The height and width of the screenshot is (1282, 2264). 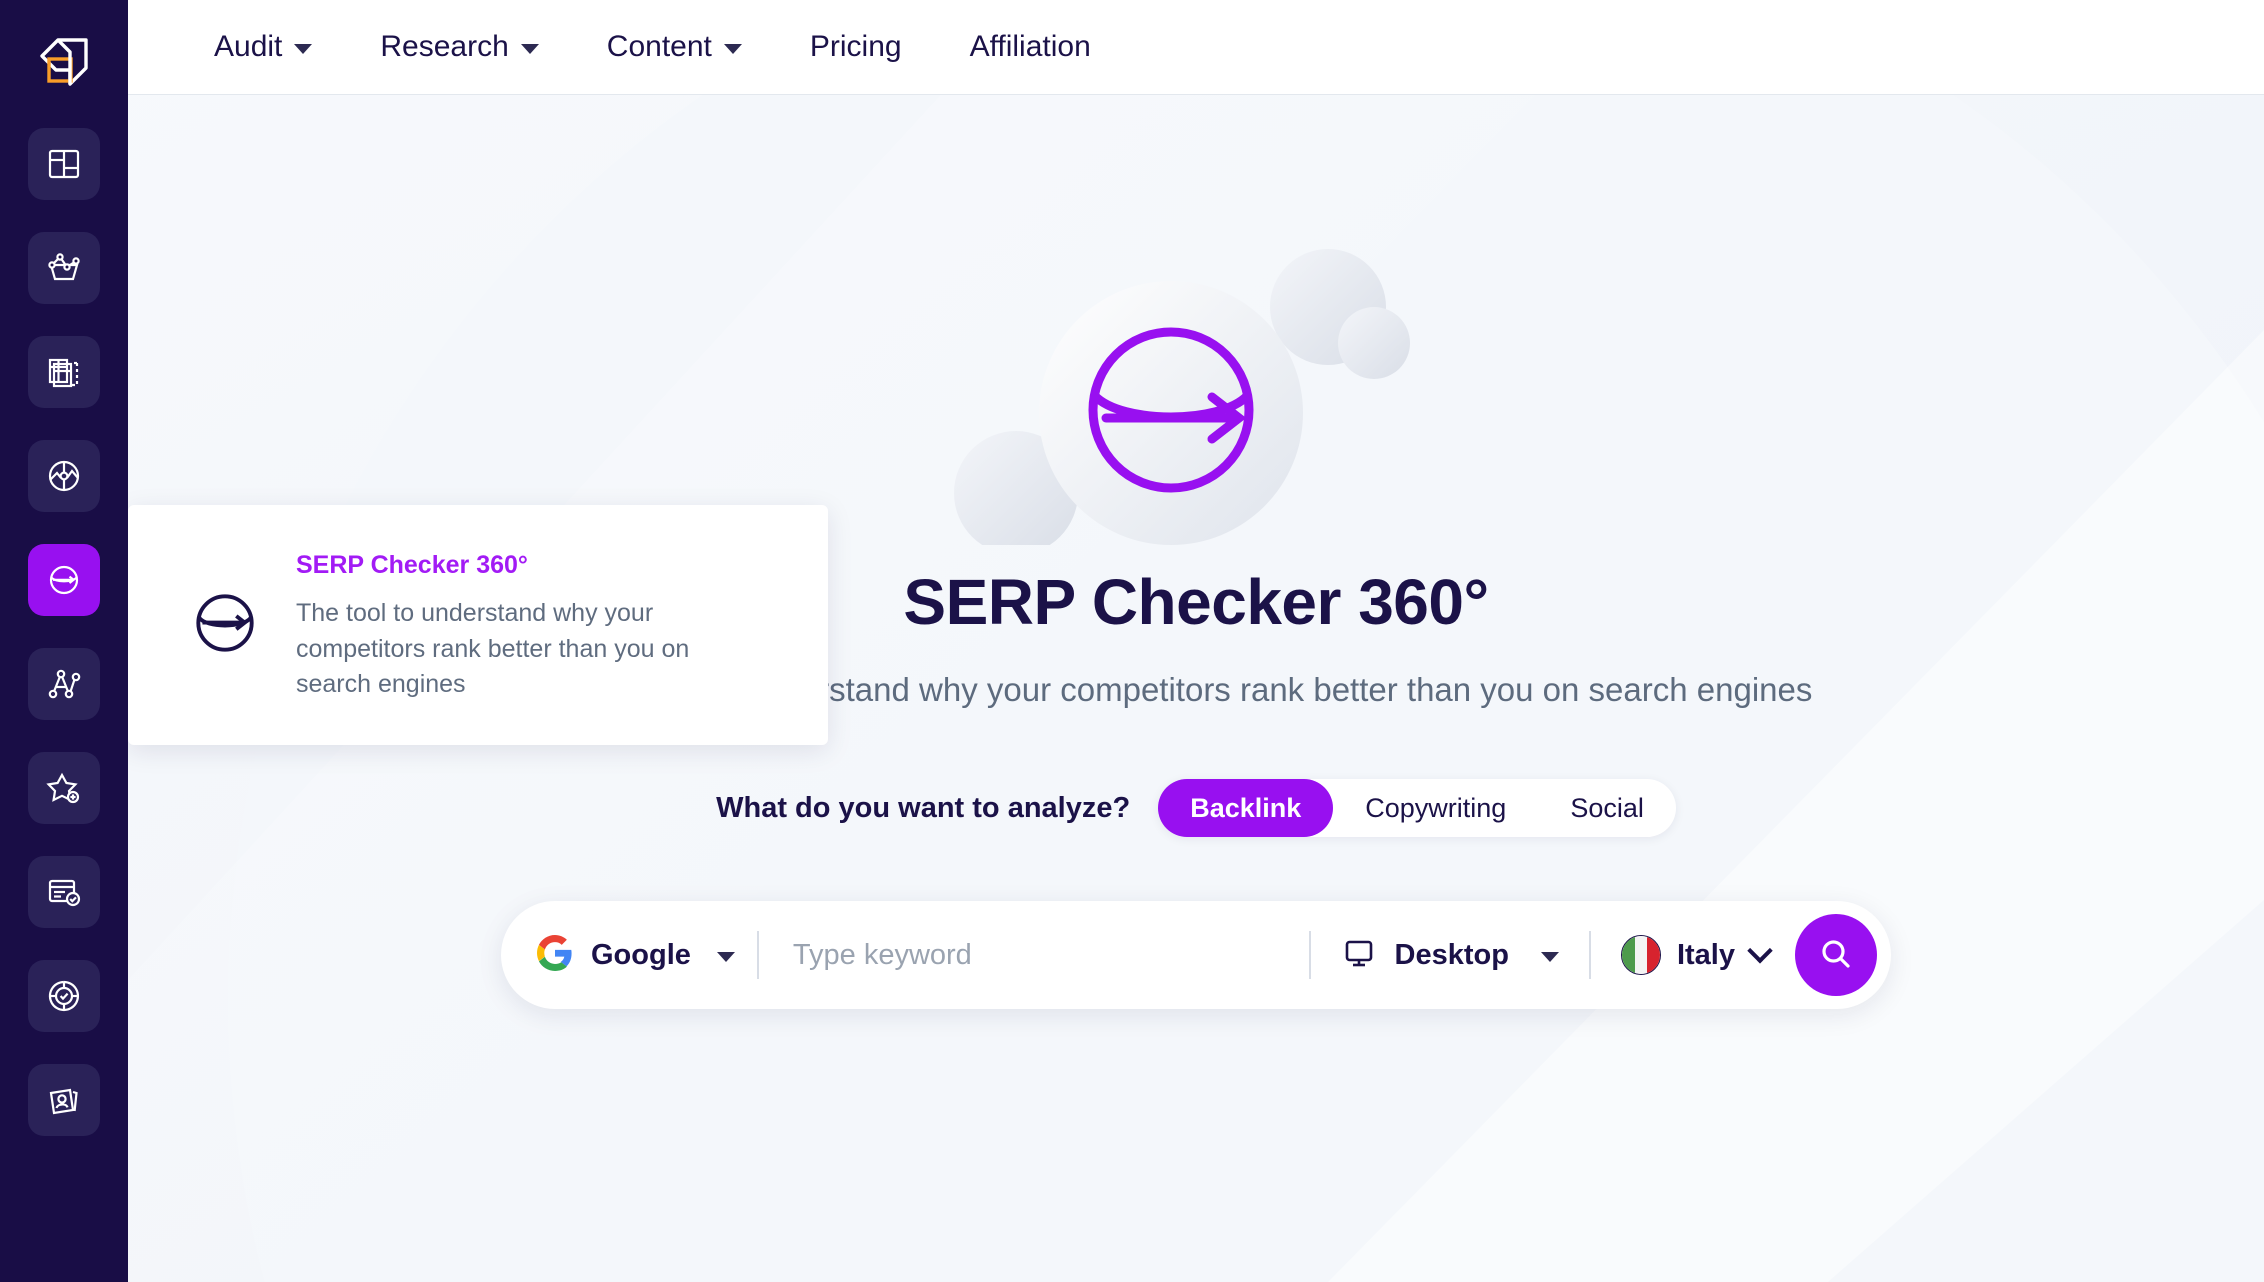 I want to click on search-engine-label: Google, so click(x=641, y=954).